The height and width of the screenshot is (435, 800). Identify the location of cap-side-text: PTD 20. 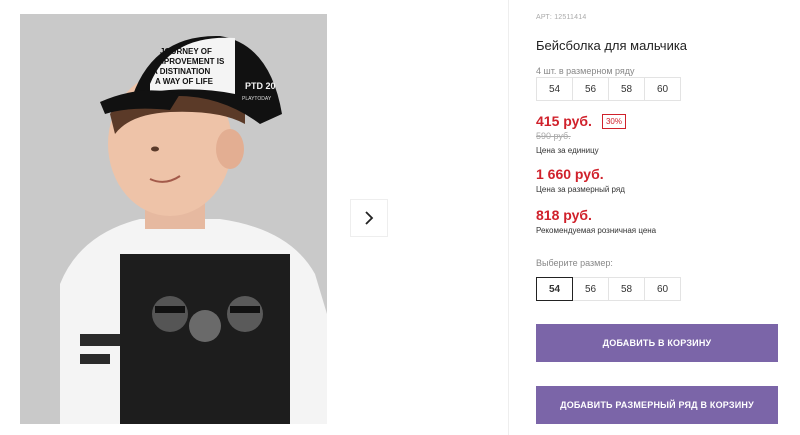
(260, 86).